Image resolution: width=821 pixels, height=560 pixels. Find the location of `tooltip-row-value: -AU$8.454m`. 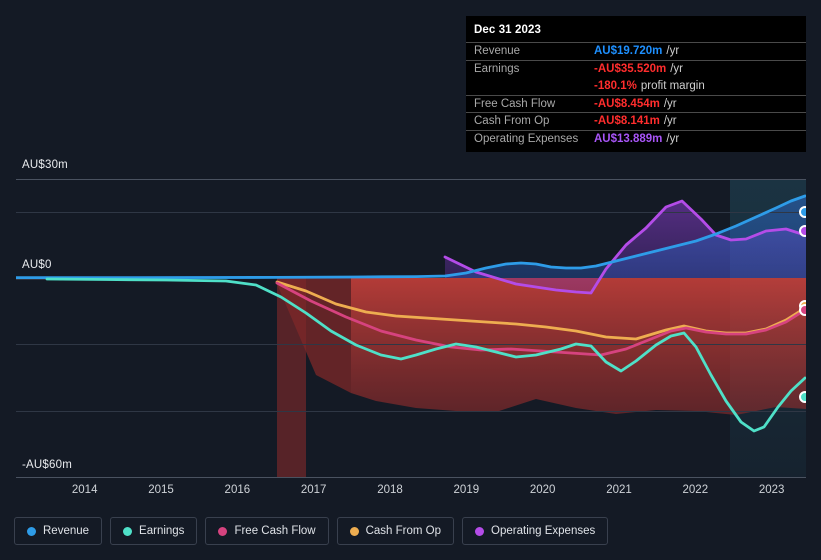

tooltip-row-value: -AU$8.454m is located at coordinates (627, 103).